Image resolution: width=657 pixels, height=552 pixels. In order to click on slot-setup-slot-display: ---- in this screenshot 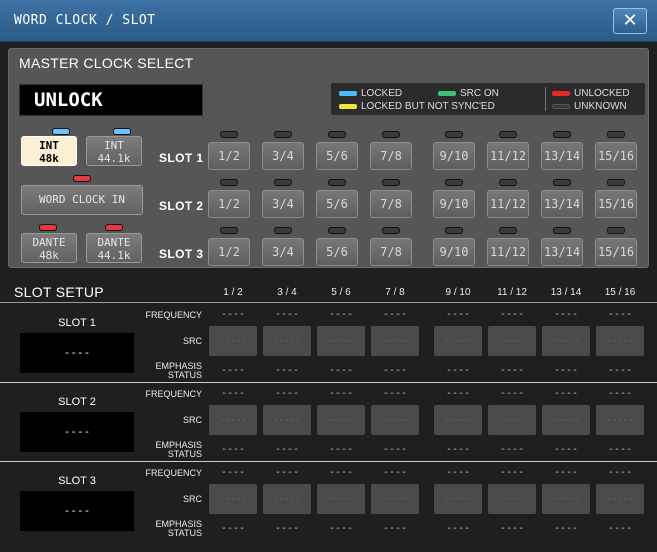, I will do `click(77, 432)`.